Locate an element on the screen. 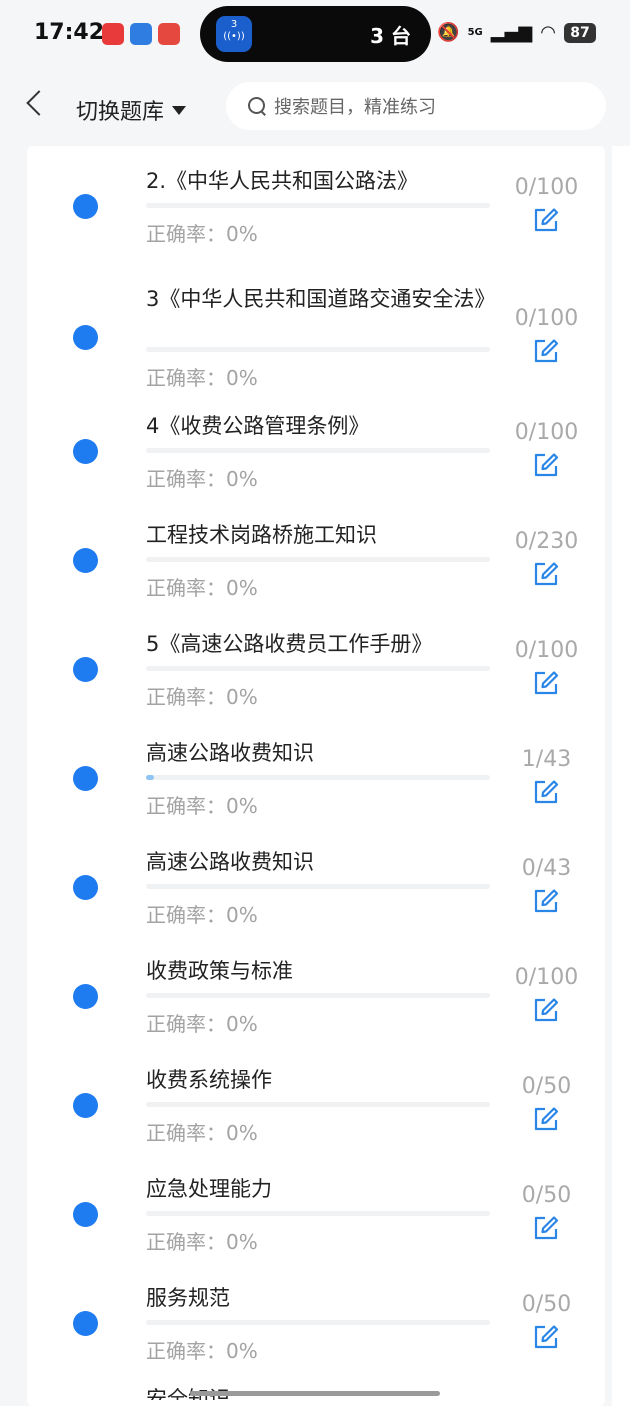 The height and width of the screenshot is (1406, 630). list-item: 2.《中华人民共和国公路法》 正确率：0% 0/100 is located at coordinates (316, 200).